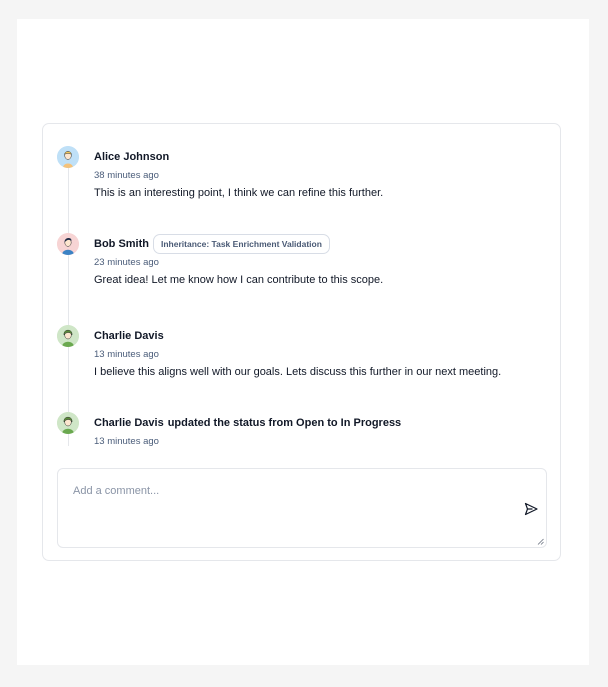 The image size is (608, 687). I want to click on timeline-line, so click(68, 296).